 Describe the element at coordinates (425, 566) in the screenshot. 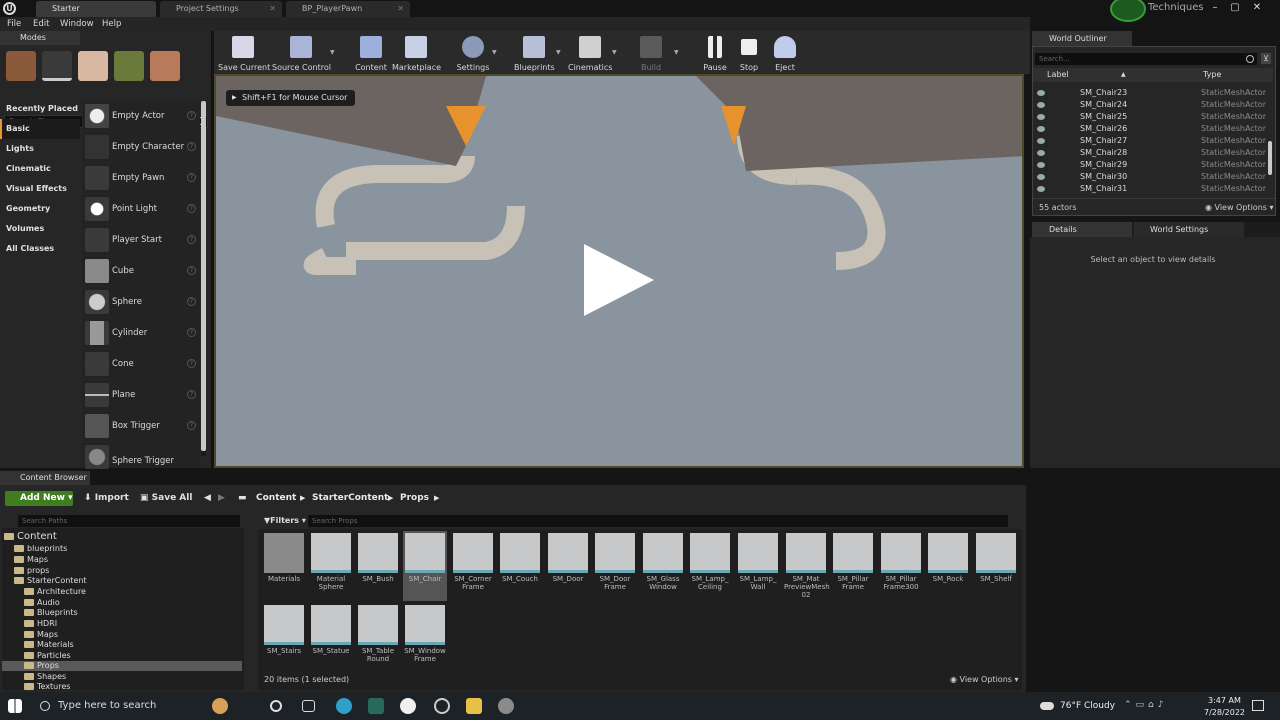

I see `asset-tile-selected: SM_Chair` at that location.